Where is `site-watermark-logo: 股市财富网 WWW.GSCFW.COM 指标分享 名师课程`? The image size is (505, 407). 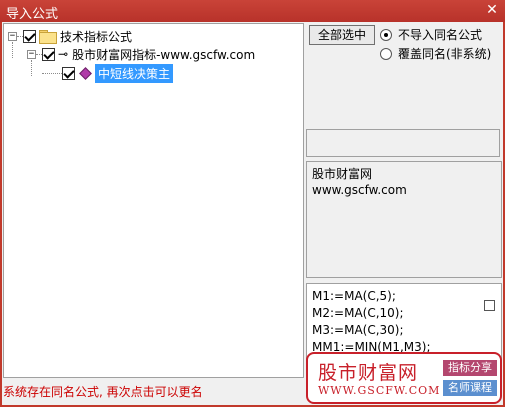
site-watermark-logo: 股市财富网 WWW.GSCFW.COM 指标分享 名师课程 is located at coordinates (404, 378).